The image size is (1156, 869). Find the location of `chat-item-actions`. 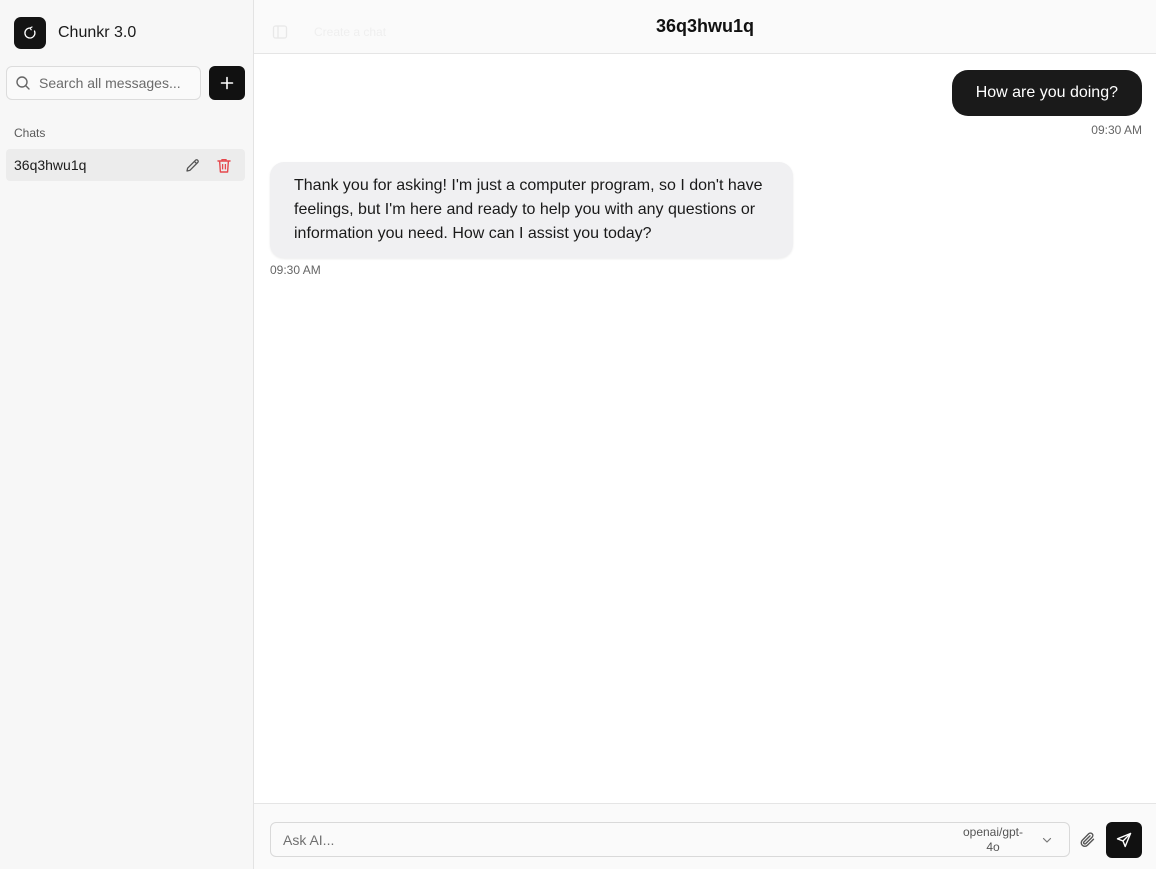

chat-item-actions is located at coordinates (214, 165).